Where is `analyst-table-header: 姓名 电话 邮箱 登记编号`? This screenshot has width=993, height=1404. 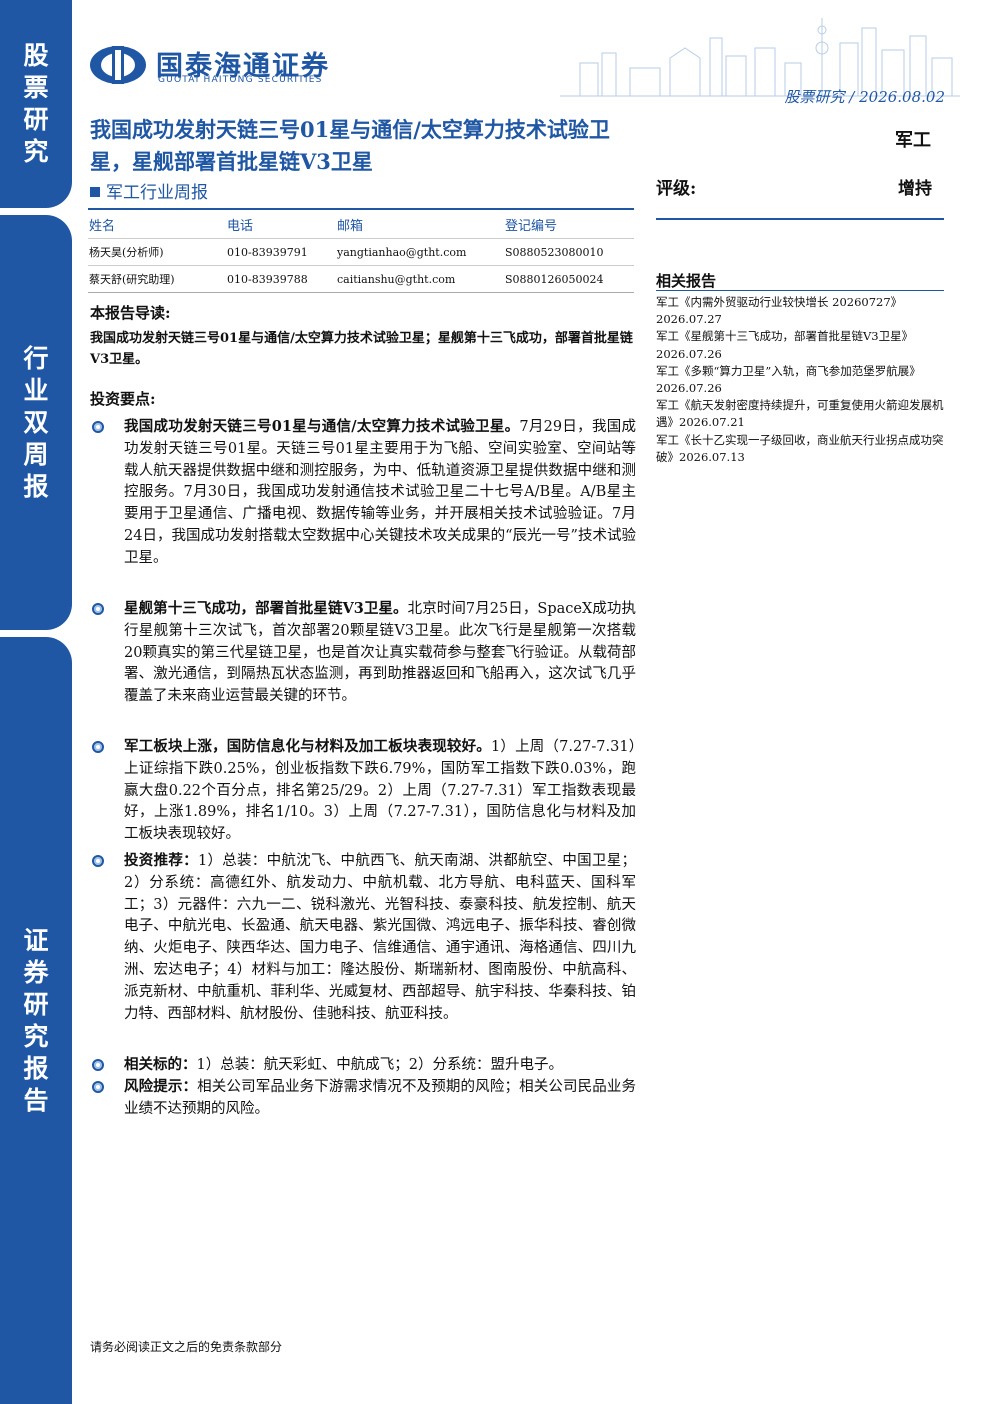 analyst-table-header: 姓名 电话 邮箱 登记编号 is located at coordinates (361, 223).